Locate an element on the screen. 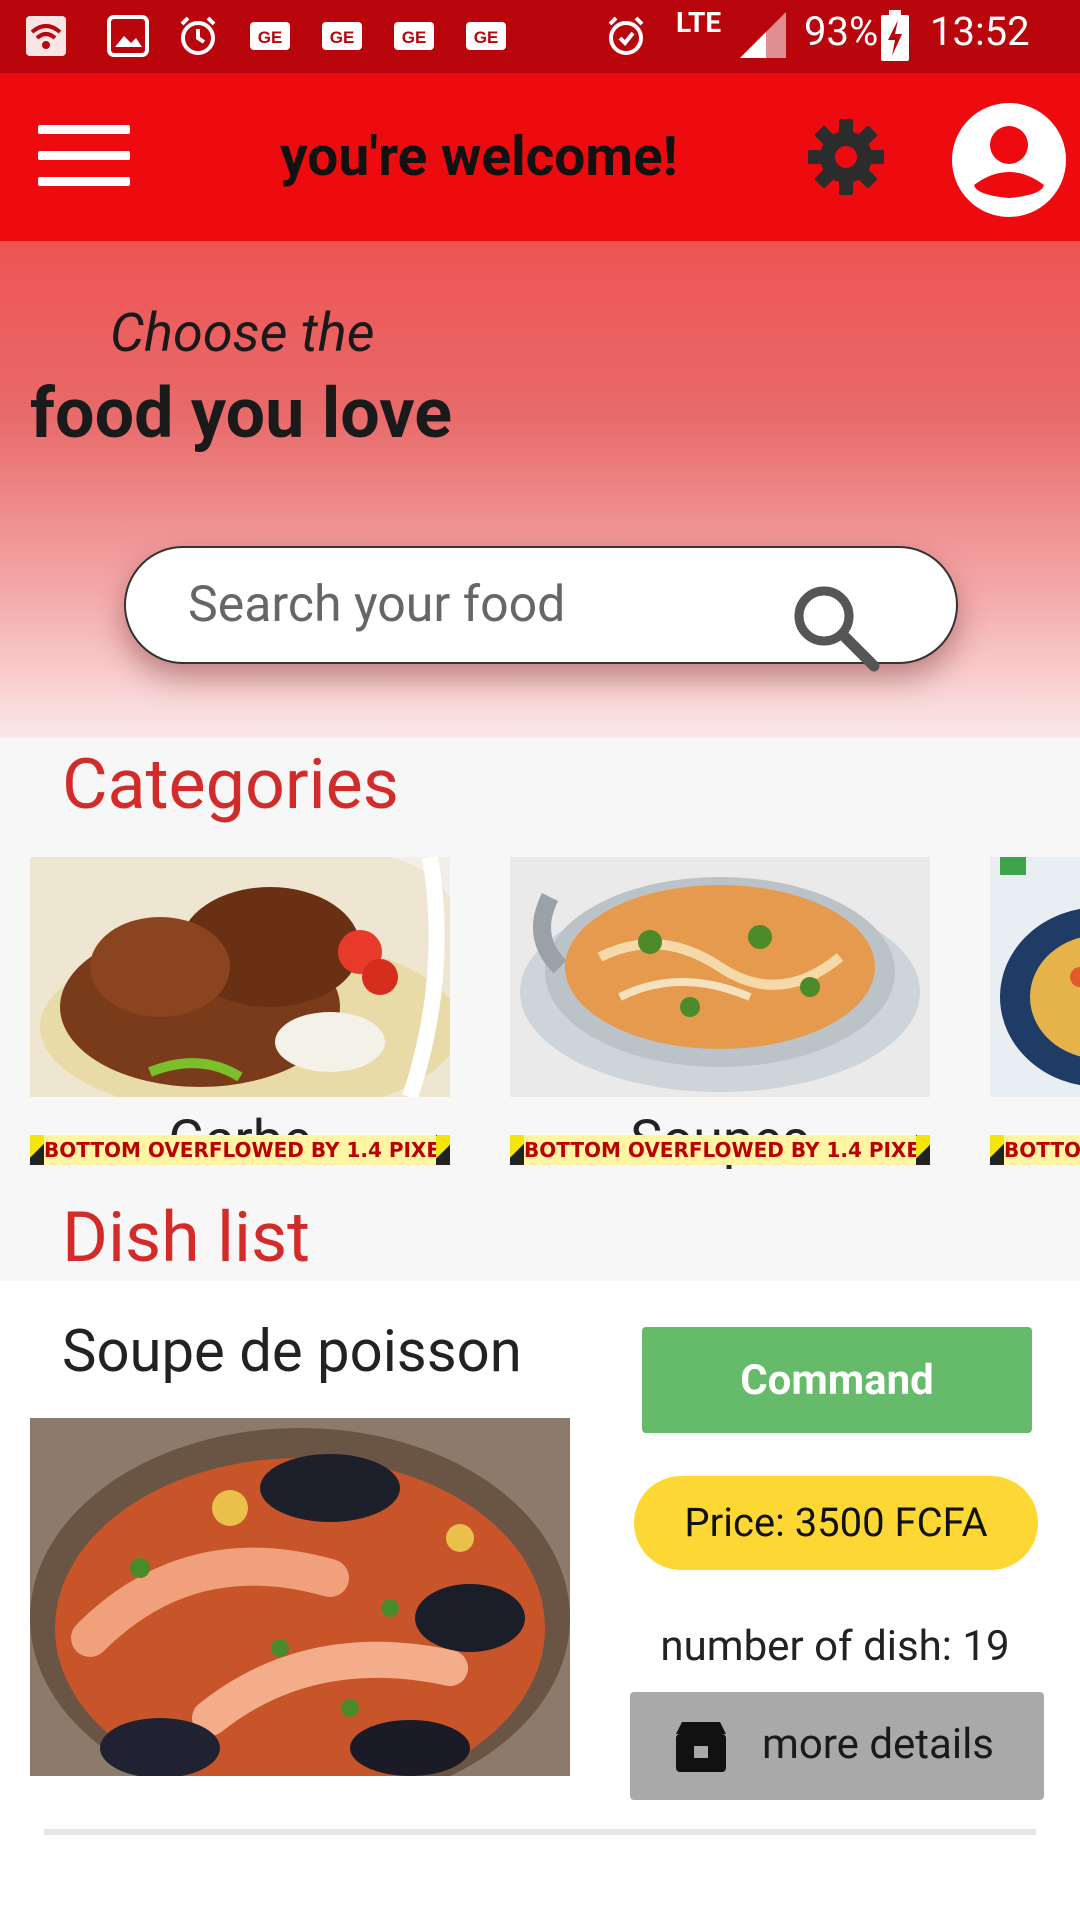 Image resolution: width=1080 pixels, height=1920 pixels. gear-icon is located at coordinates (846, 157).